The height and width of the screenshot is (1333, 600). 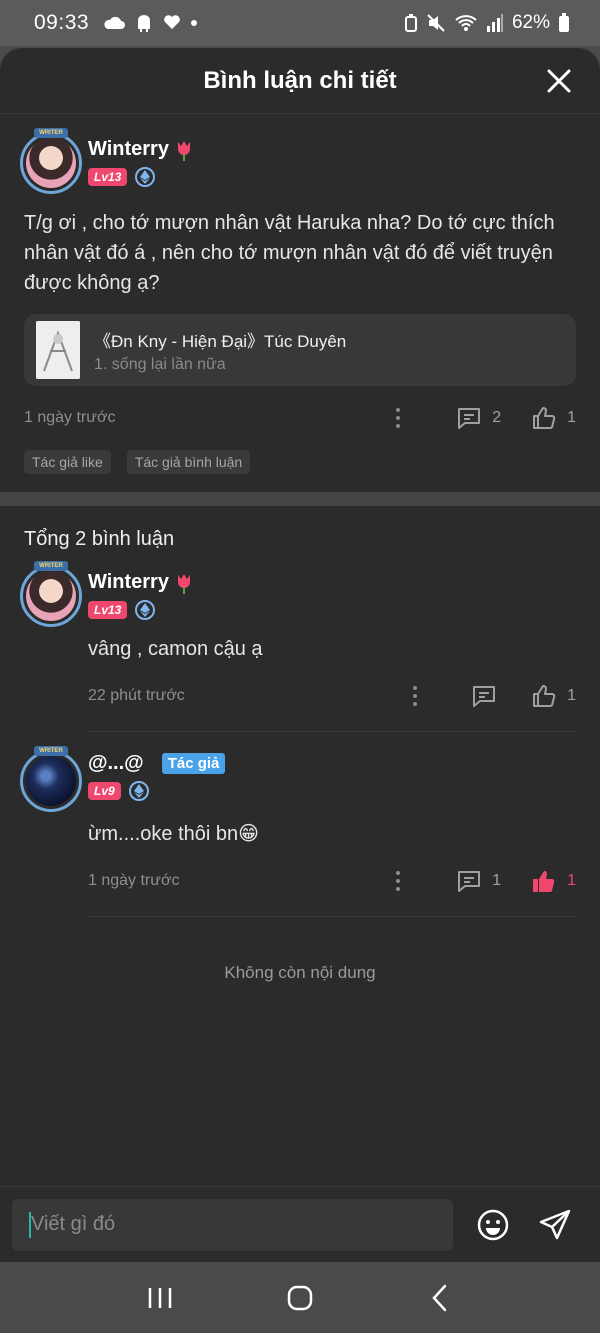 I want to click on total-comments-label: Tổng 2 bình luận, so click(x=99, y=539).